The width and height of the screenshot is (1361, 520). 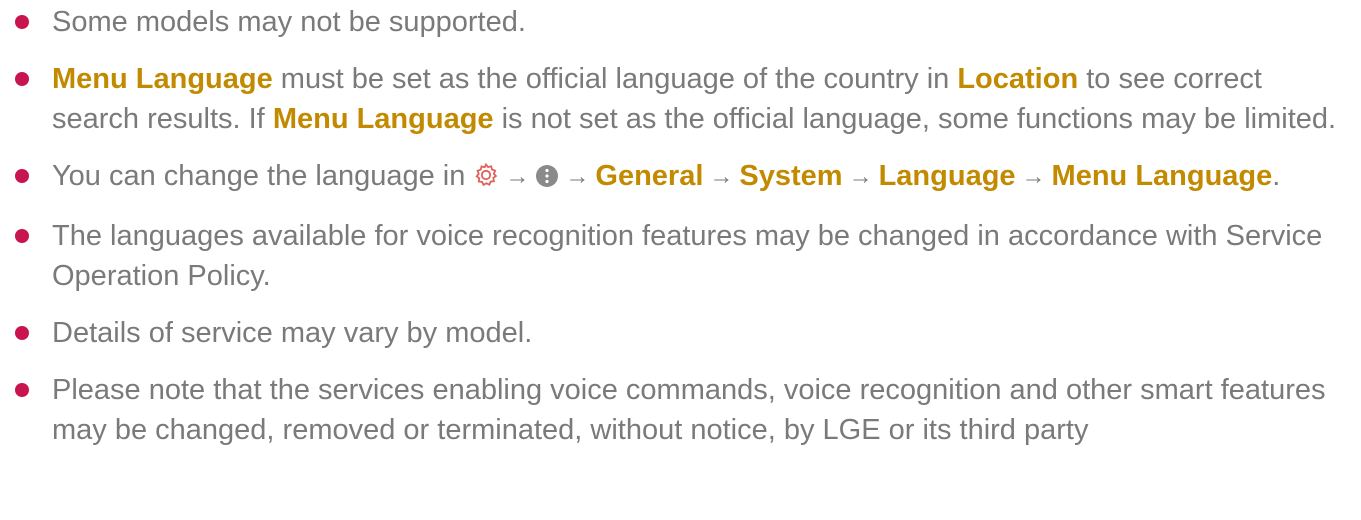 I want to click on note-text: ., so click(x=1276, y=176).